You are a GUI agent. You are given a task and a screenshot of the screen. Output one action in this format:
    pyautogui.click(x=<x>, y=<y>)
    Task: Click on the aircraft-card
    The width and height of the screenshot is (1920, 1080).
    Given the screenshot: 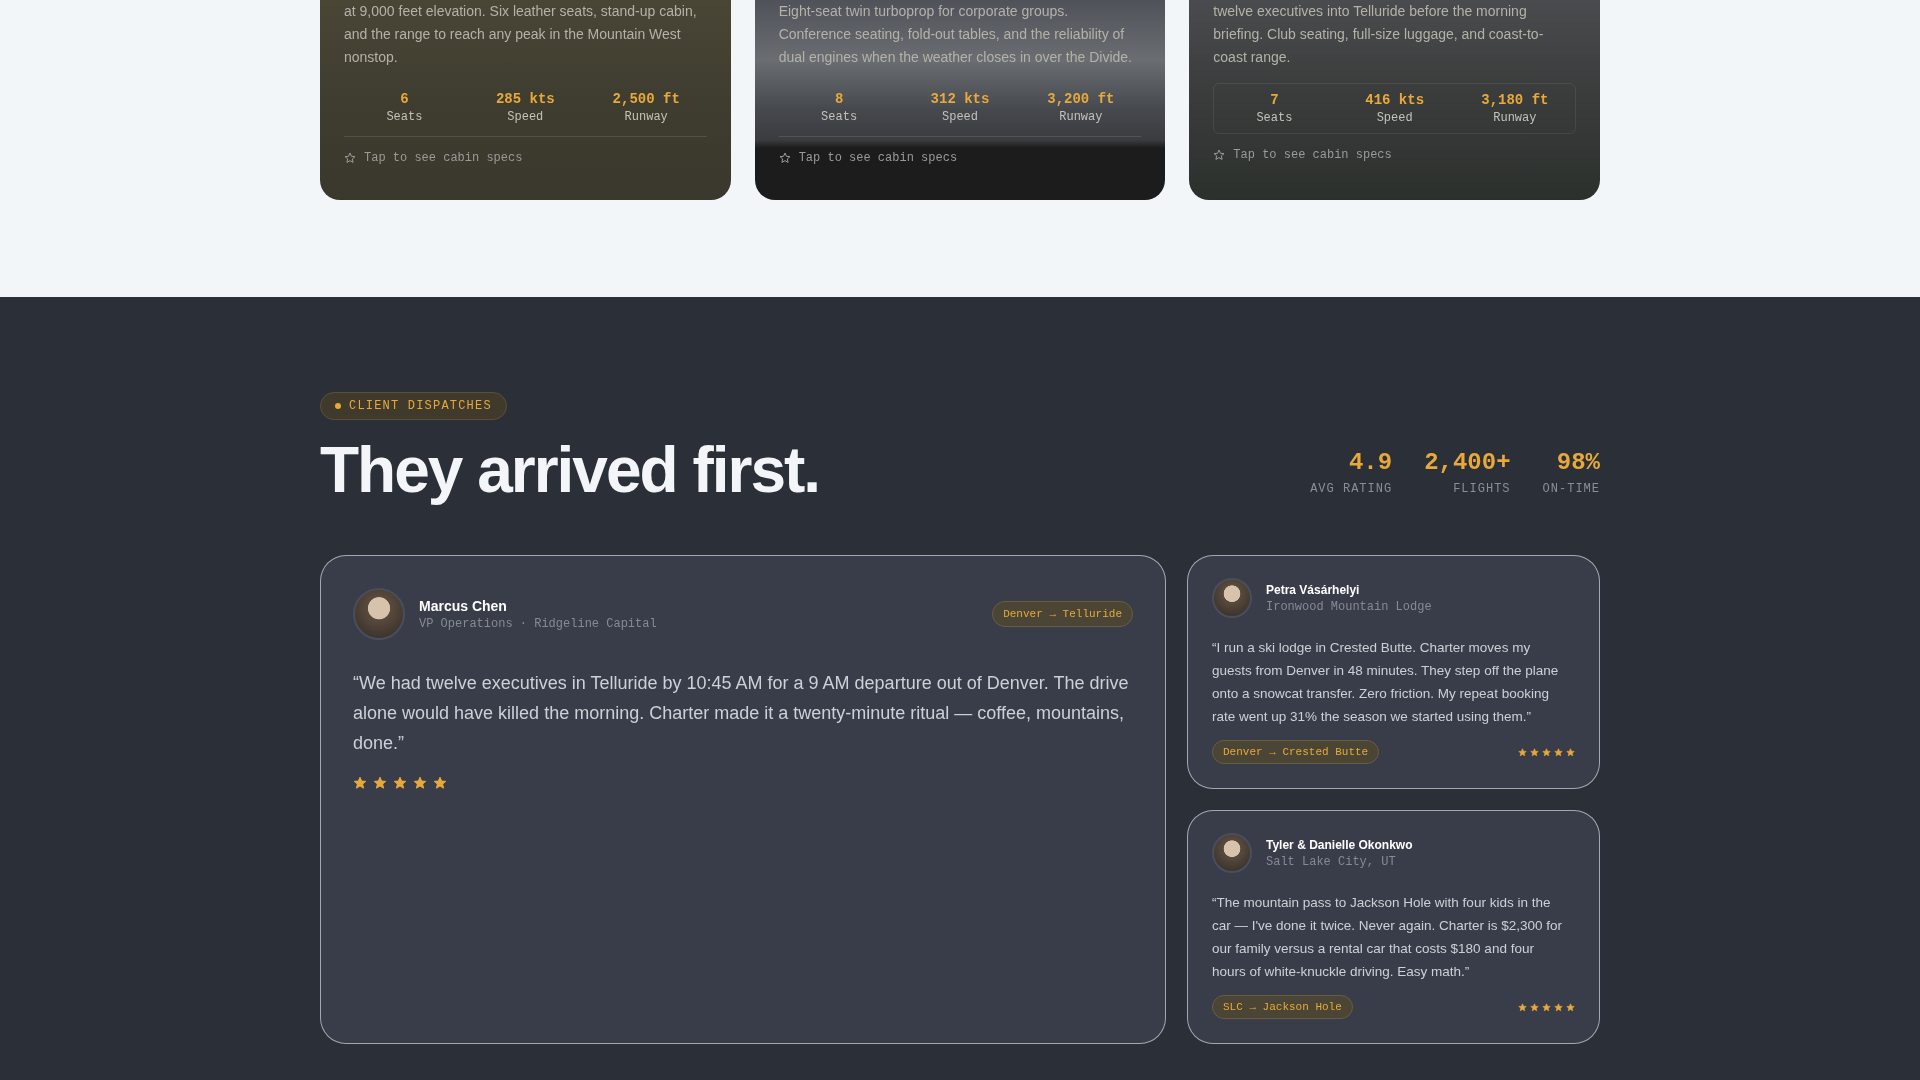 What is the action you would take?
    pyautogui.click(x=960, y=100)
    